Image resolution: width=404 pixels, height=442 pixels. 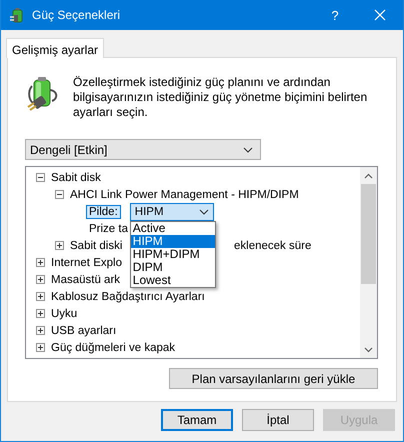 I want to click on window-title: Güç Seçenekleri, so click(x=77, y=15).